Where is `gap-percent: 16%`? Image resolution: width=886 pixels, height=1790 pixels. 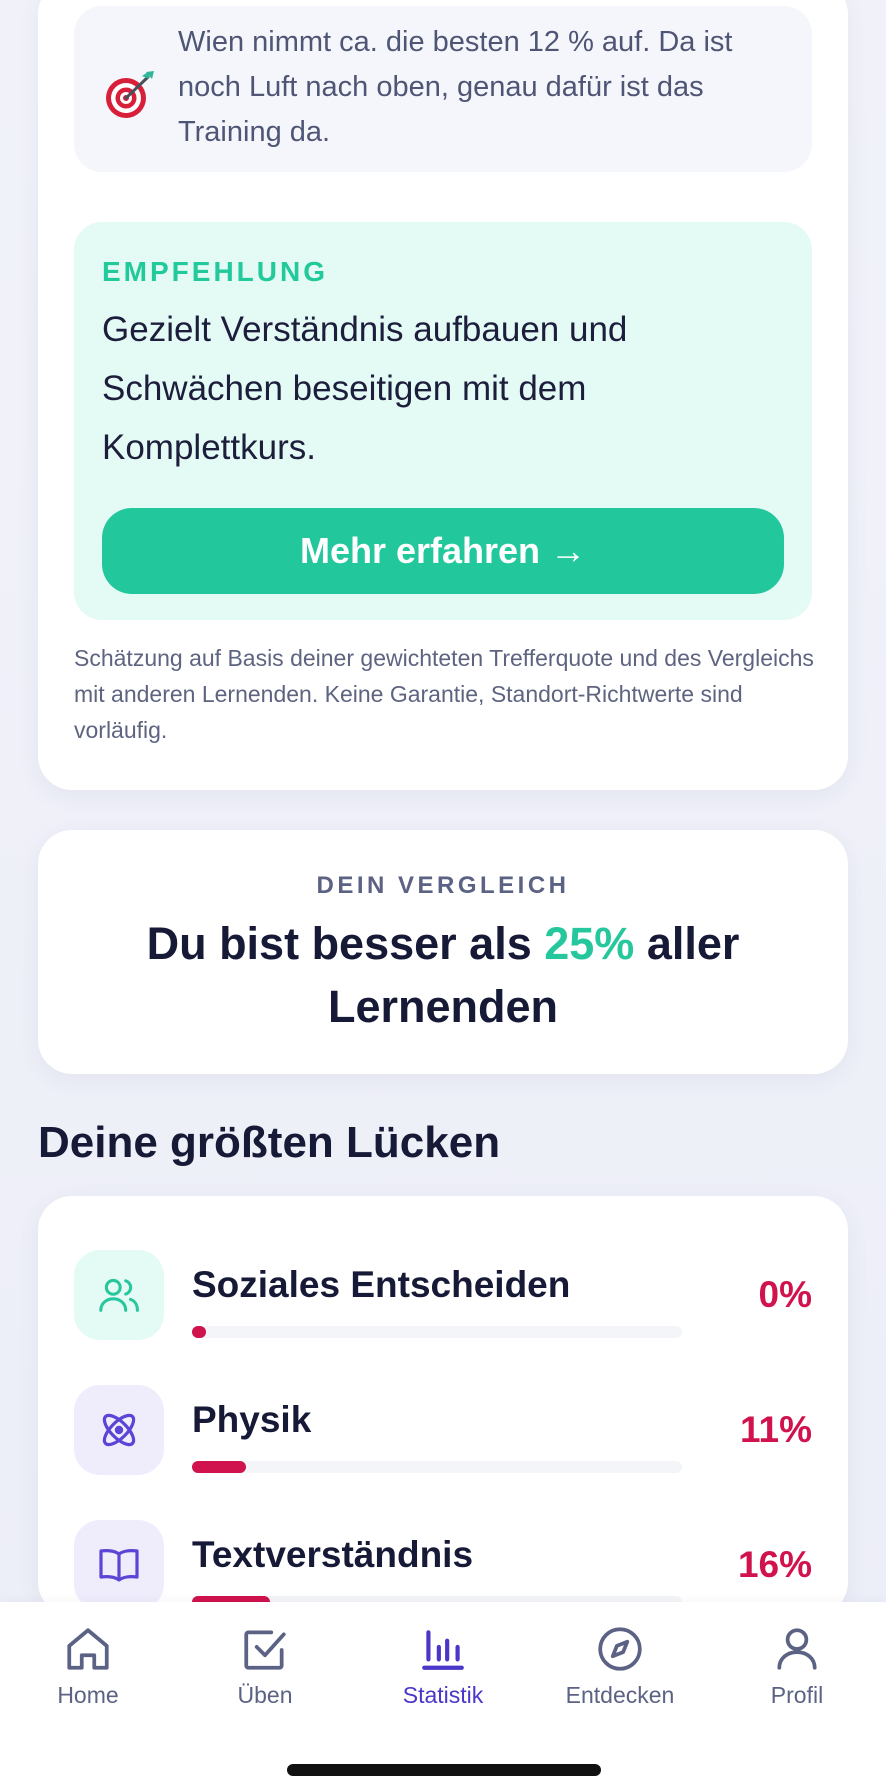
gap-percent: 16% is located at coordinates (774, 1564).